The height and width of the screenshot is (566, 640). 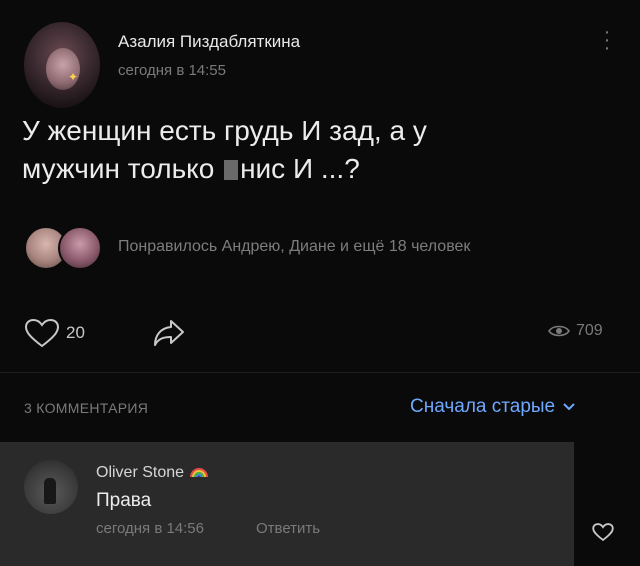 I want to click on post-timestamp: сегодня в 14:55, so click(x=172, y=70).